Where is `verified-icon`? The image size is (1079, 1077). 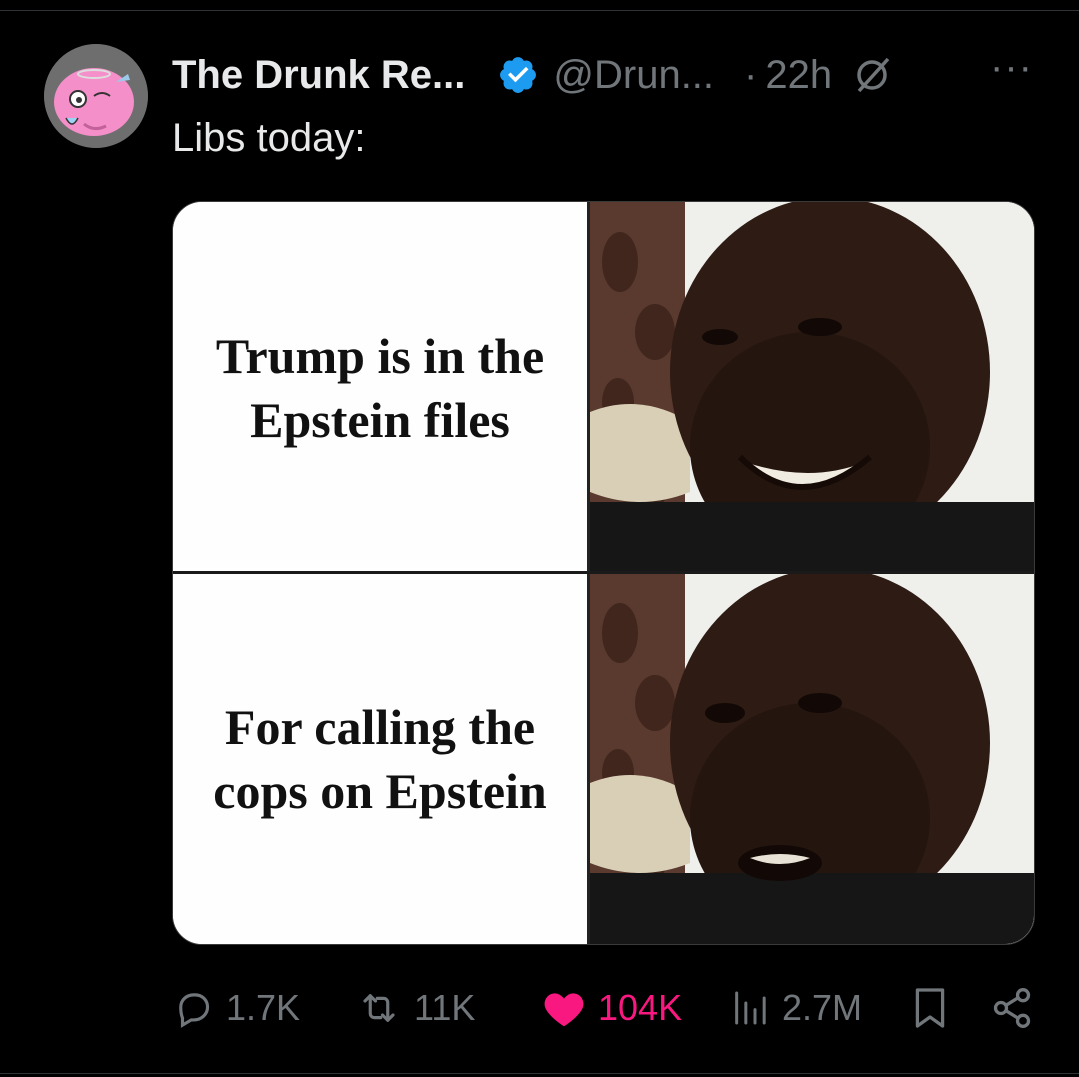
verified-icon is located at coordinates (518, 75).